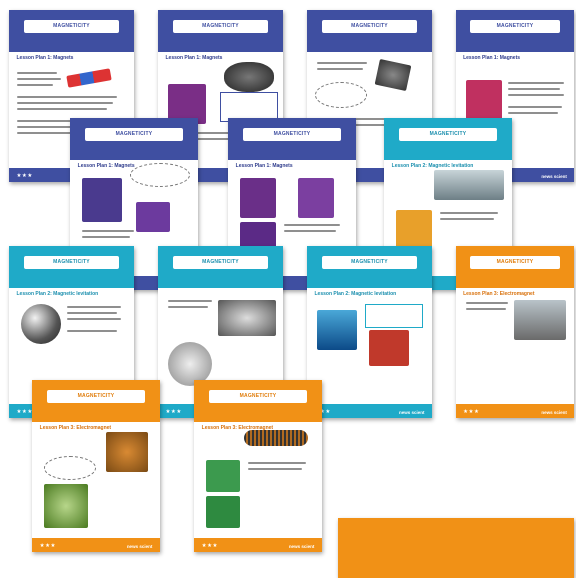 The image size is (576, 578). Describe the element at coordinates (469, 185) in the screenshot. I see `maglev-train-image` at that location.